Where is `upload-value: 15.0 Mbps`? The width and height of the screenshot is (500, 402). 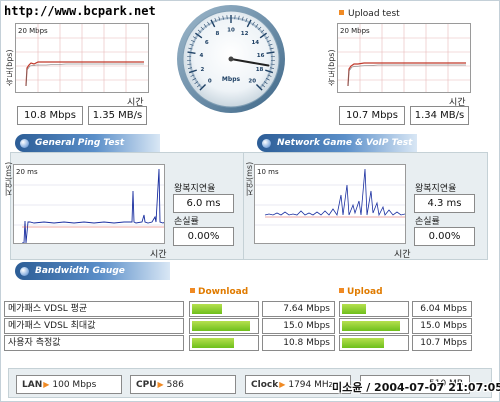
upload-value: 15.0 Mbps is located at coordinates (442, 326).